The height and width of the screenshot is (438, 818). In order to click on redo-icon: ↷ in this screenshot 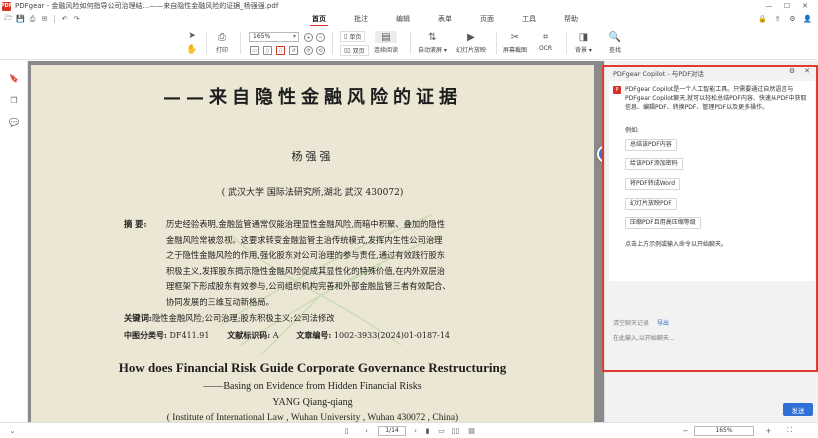, I will do `click(76, 19)`.